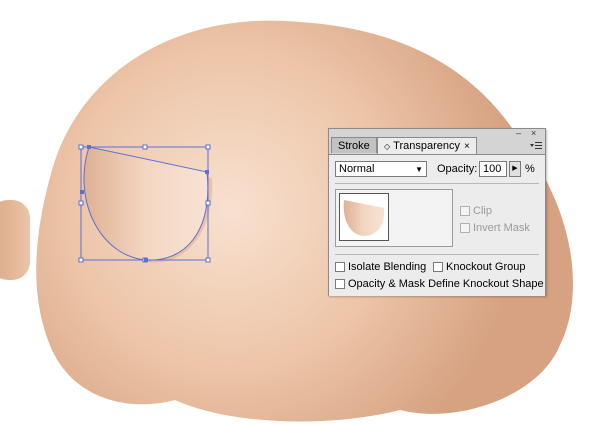 This screenshot has height=425, width=600. I want to click on isolate-blending-checkbox, so click(340, 267).